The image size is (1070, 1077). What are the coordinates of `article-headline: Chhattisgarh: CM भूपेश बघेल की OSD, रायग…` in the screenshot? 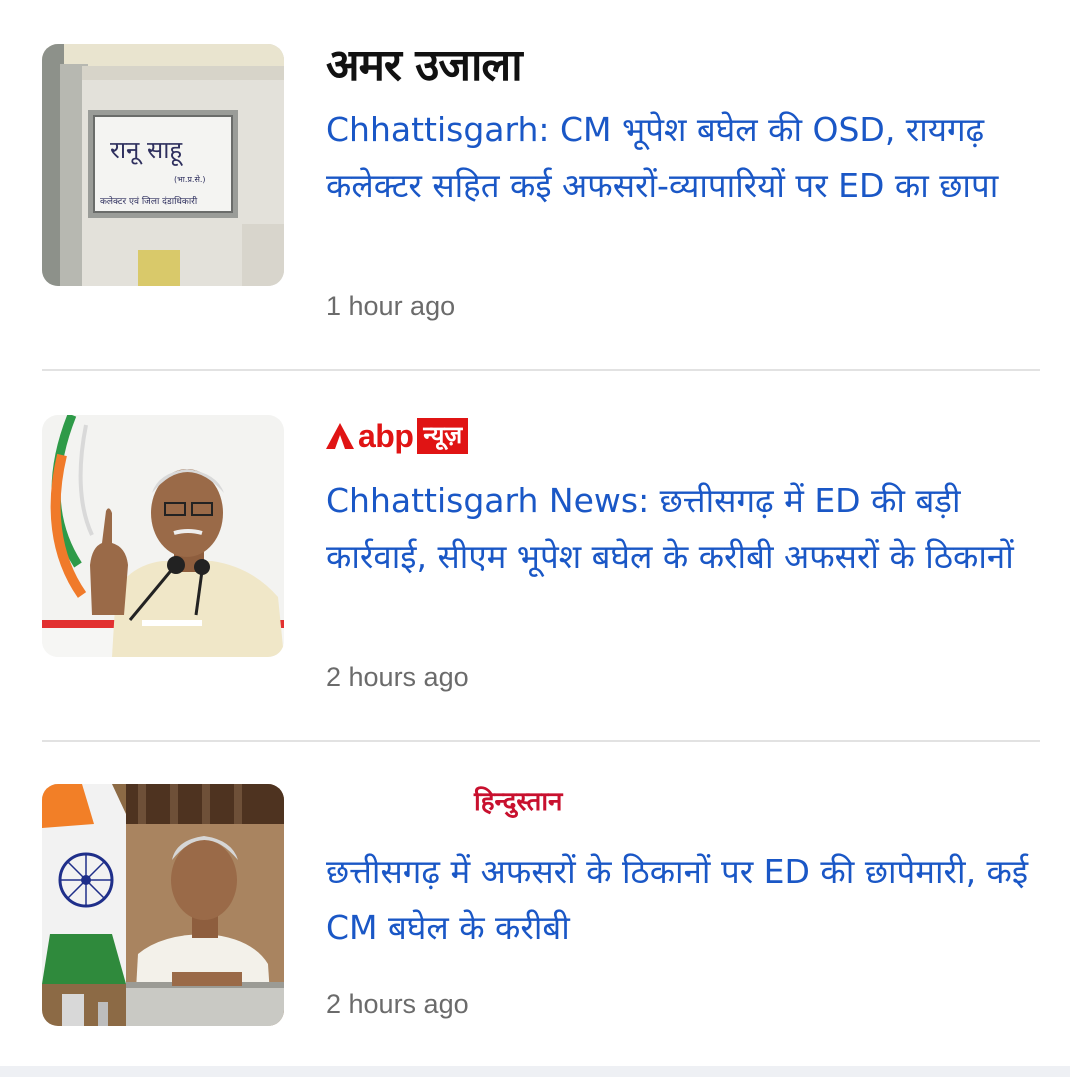 It's located at (681, 158).